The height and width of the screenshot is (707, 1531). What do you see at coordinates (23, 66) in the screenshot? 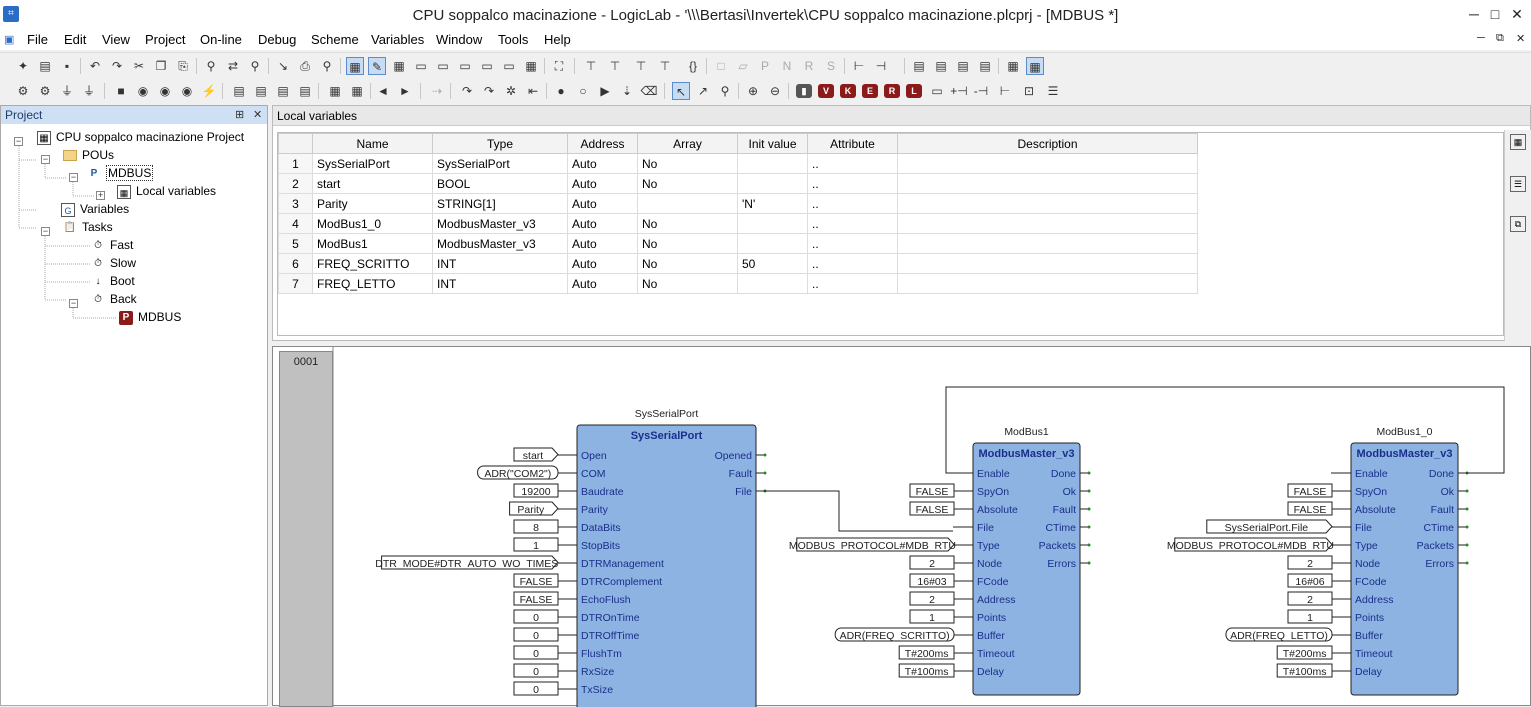
I see `new-icon: ✦` at bounding box center [23, 66].